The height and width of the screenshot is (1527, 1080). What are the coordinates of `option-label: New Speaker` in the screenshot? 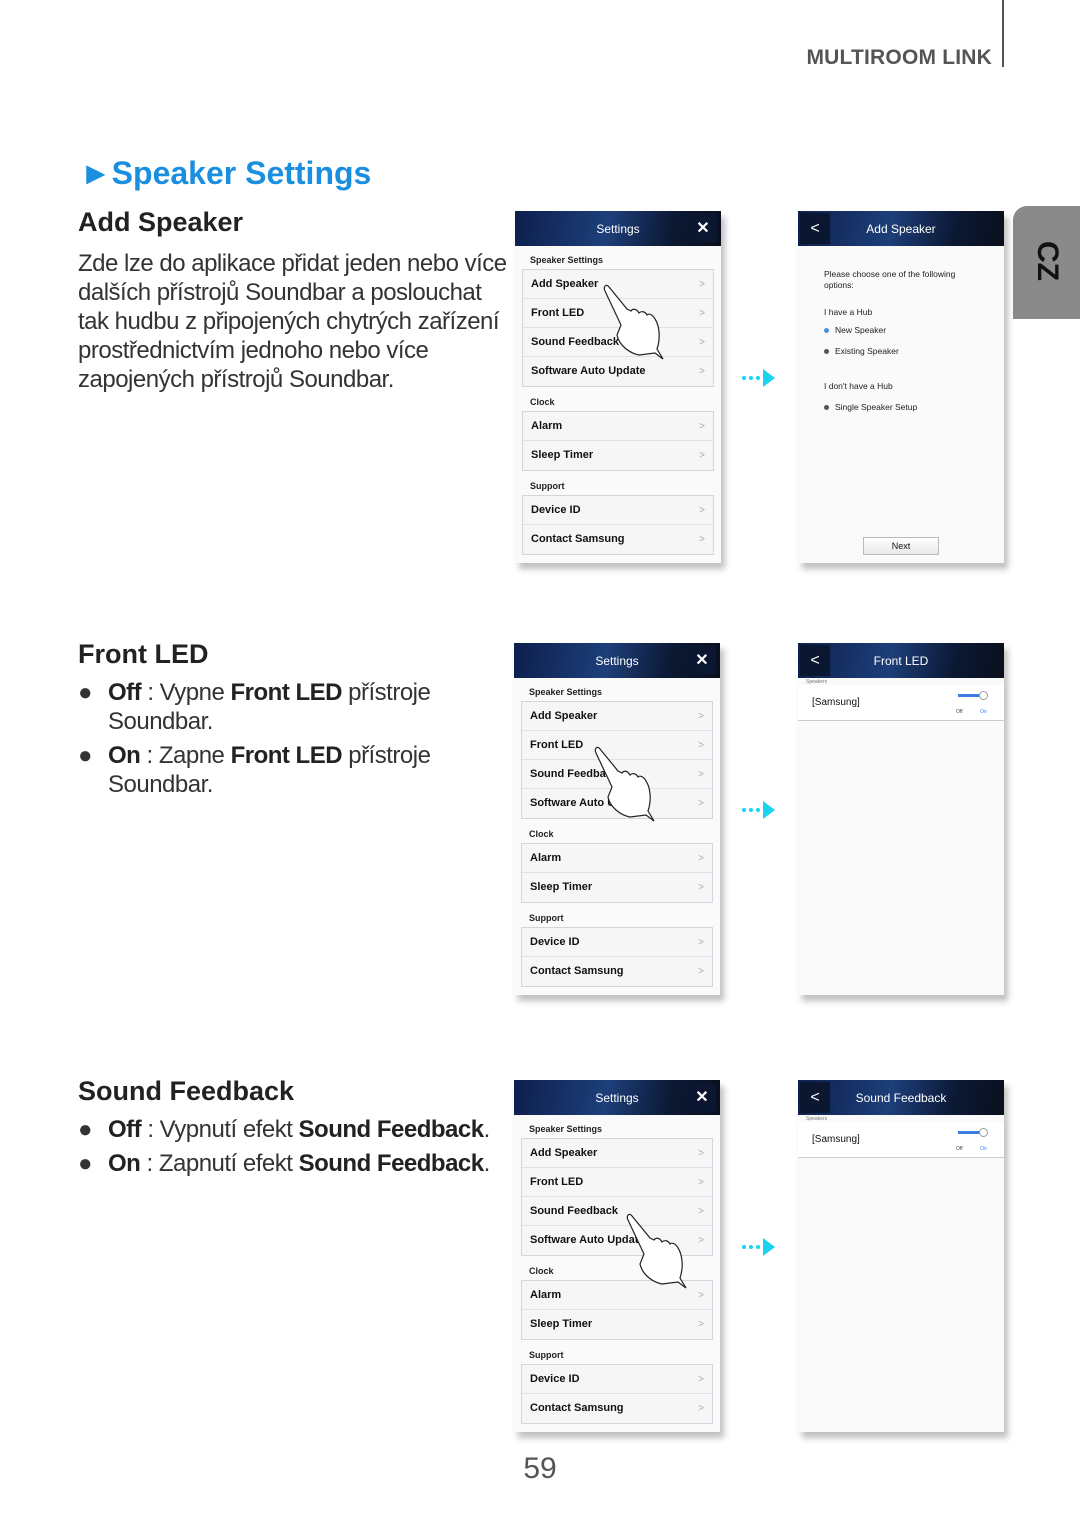 It's located at (861, 330).